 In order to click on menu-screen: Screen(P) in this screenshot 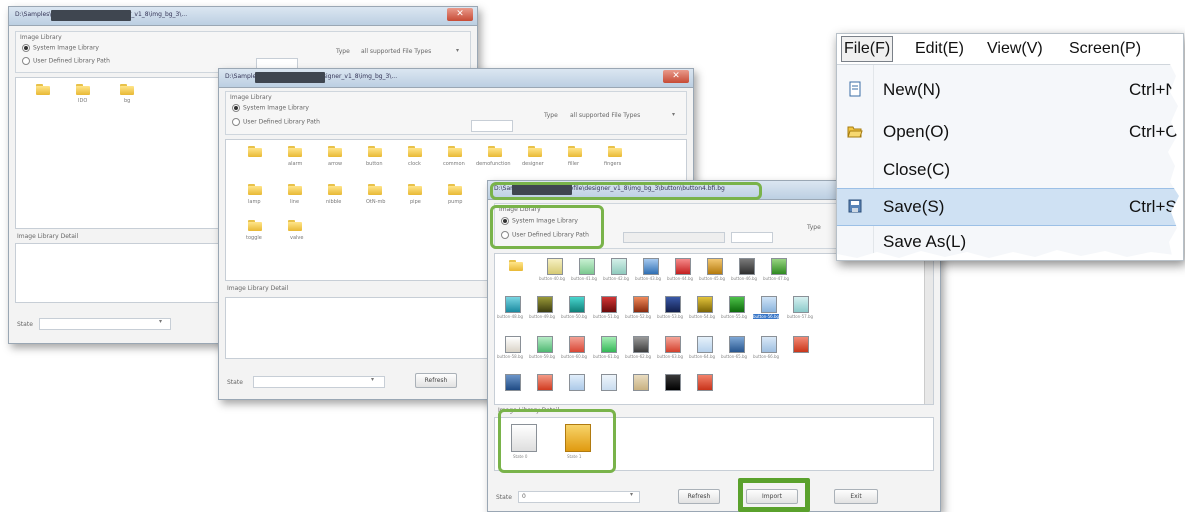, I will do `click(1105, 49)`.